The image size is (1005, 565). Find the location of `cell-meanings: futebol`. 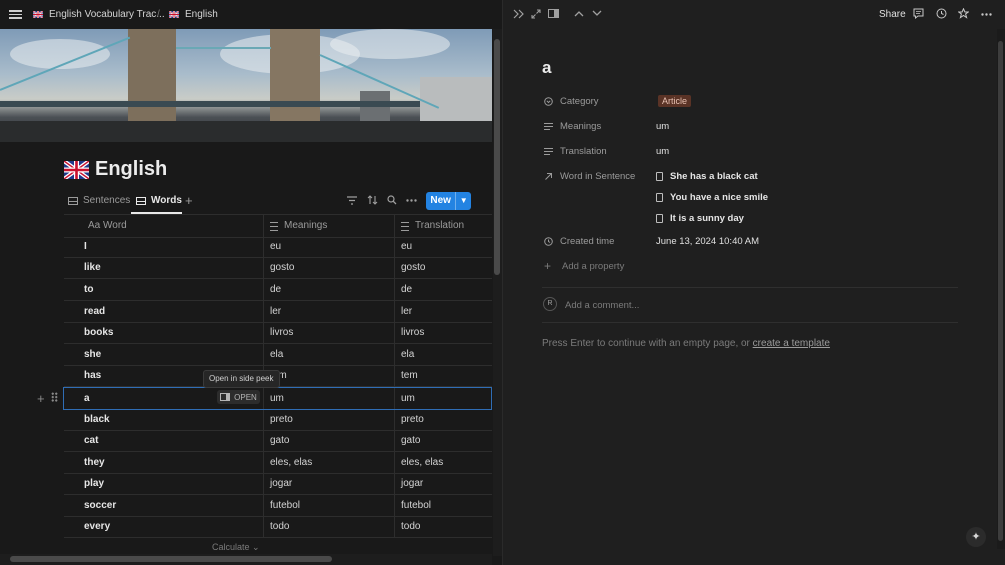

cell-meanings: futebol is located at coordinates (285, 505).